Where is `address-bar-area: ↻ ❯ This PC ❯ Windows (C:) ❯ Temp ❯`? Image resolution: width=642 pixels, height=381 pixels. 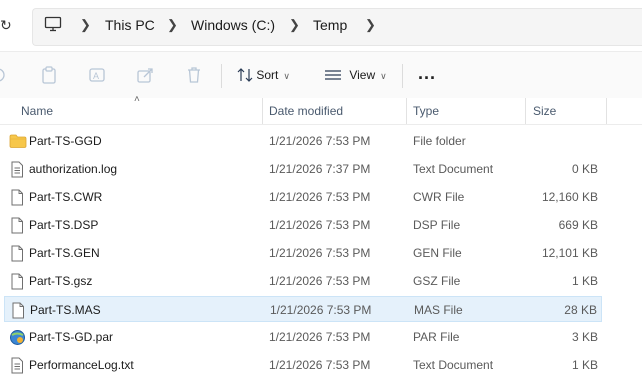
address-bar-area: ↻ ❯ This PC ❯ Windows (C:) ❯ Temp ❯ is located at coordinates (321, 25).